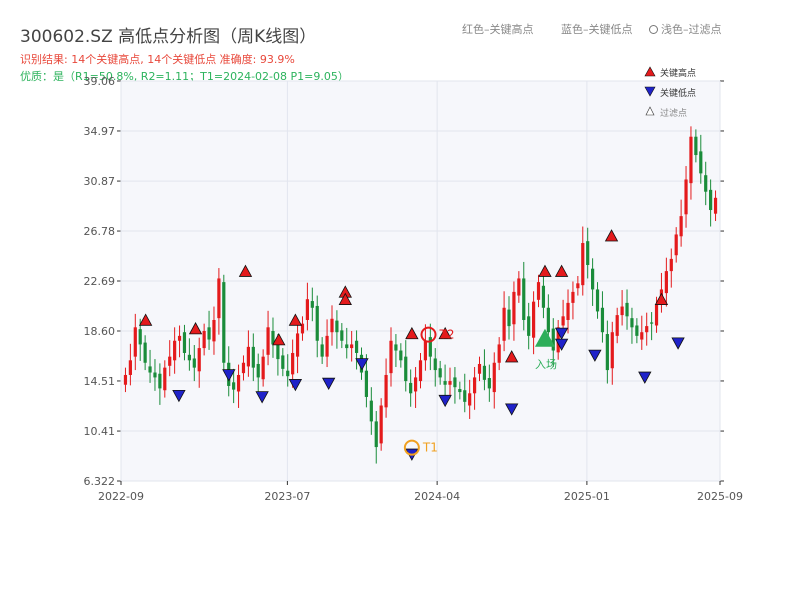 The height and width of the screenshot is (600, 800). I want to click on y-tick-label: 22.69, so click(100, 281).